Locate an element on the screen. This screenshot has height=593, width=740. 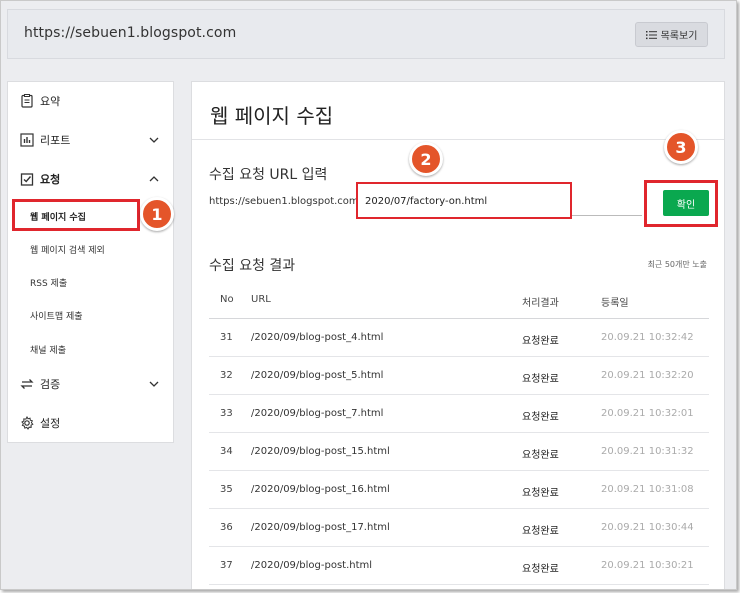
chevron-up-icon is located at coordinates (154, 179).